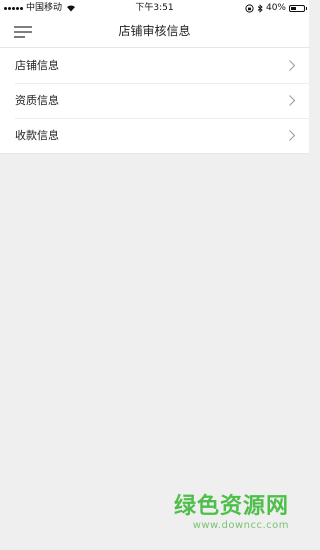 The height and width of the screenshot is (550, 320). Describe the element at coordinates (231, 506) in the screenshot. I see `watermark-title: 绿色资源网` at that location.